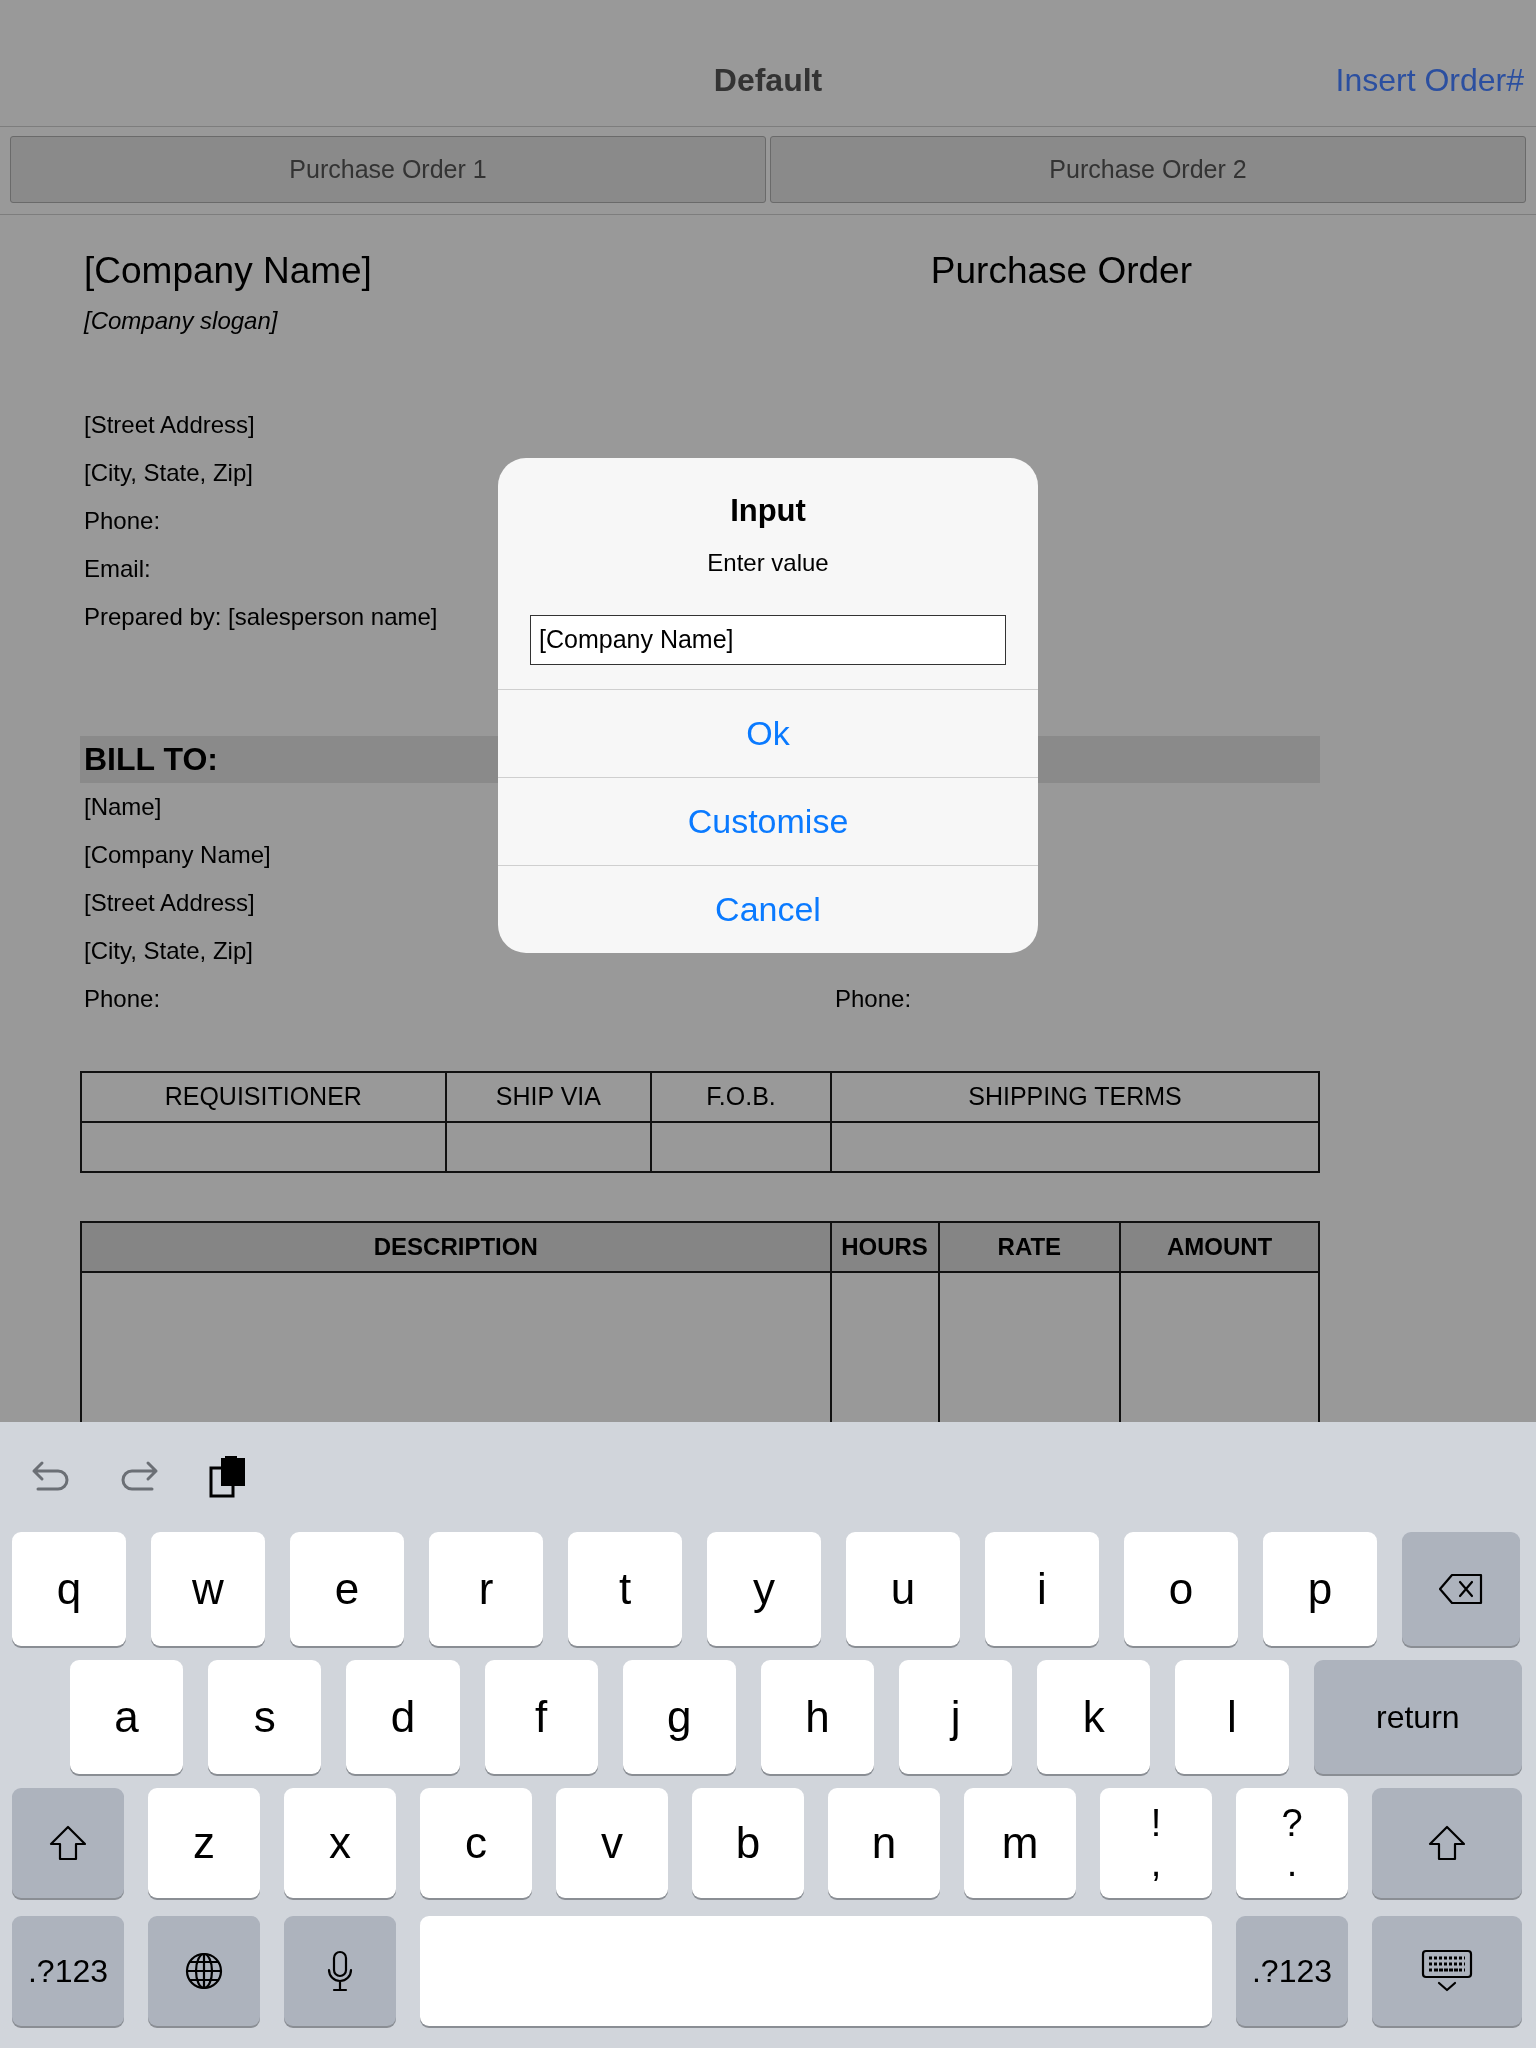 This screenshot has width=1536, height=2048. I want to click on column-header: REQUISITIONER, so click(263, 1096).